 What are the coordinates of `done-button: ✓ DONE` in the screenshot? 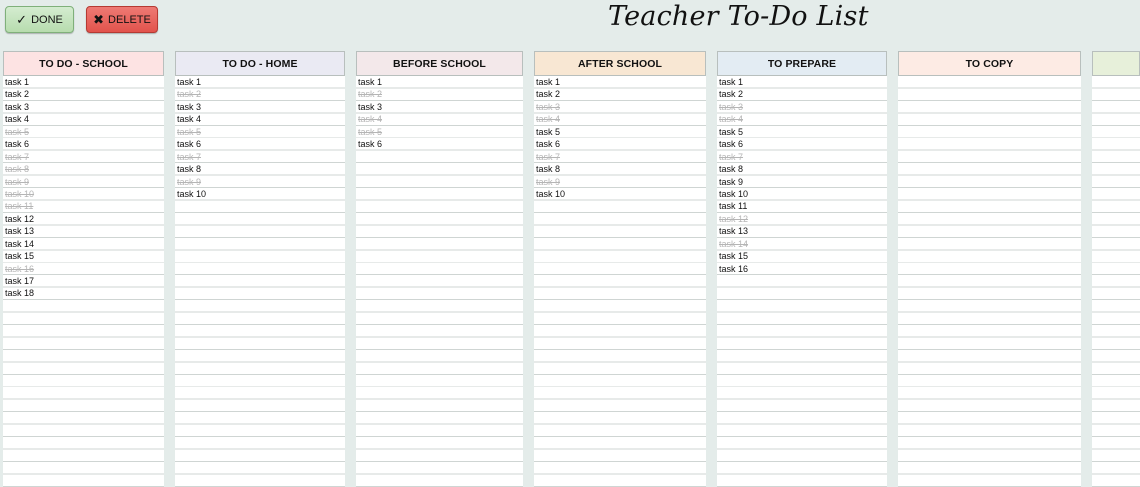 It's located at (39, 19).